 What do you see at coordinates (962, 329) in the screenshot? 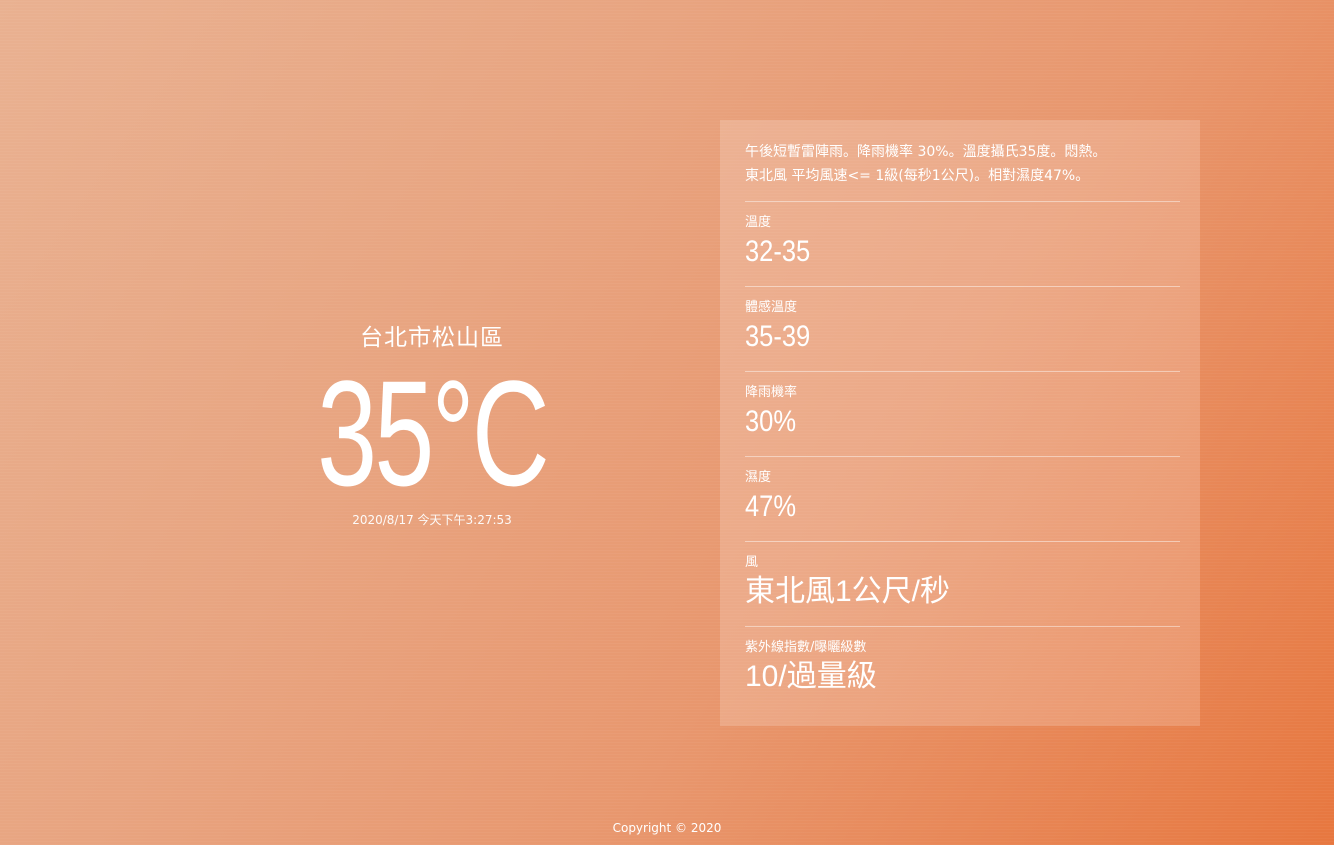
I see `detail-row-feels-like: 體感溫度 35-39` at bounding box center [962, 329].